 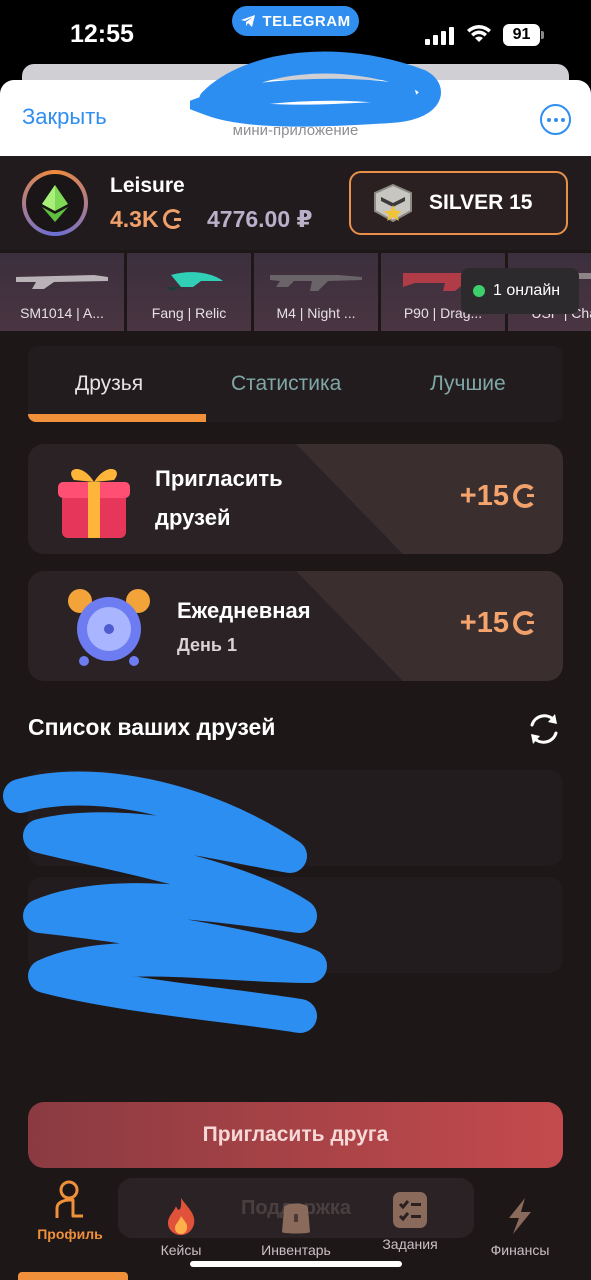 What do you see at coordinates (520, 1216) in the screenshot?
I see `lightning-icon` at bounding box center [520, 1216].